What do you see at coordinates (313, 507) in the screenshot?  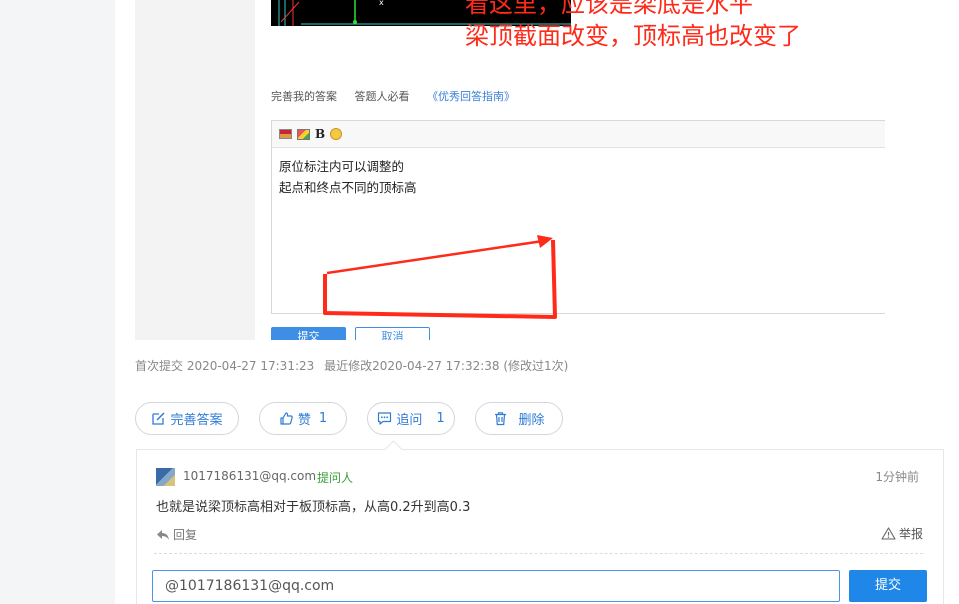 I see `comment-text: 也就是说梁顶标高相对于板顶标高，从高0.2升到高0.3` at bounding box center [313, 507].